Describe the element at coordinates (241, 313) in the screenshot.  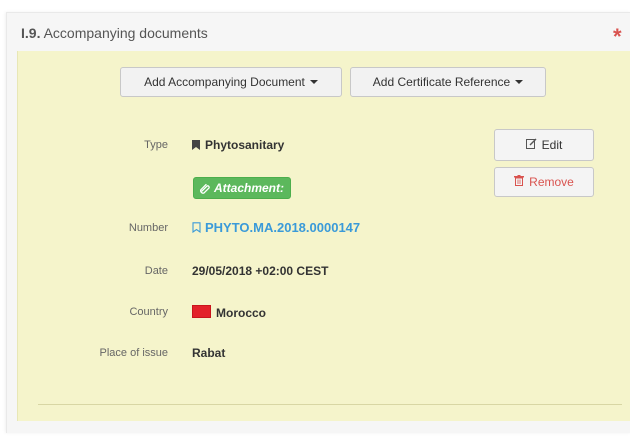
I see `country-text: Morocco` at that location.